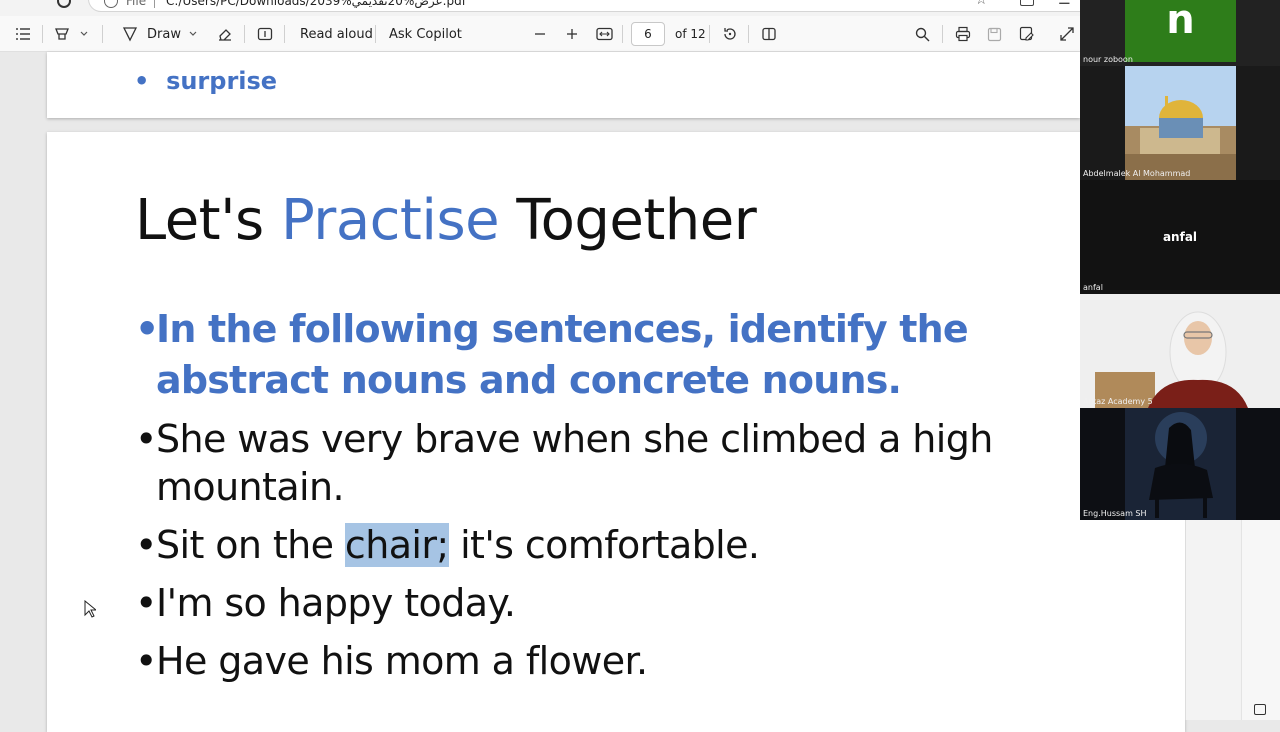 This screenshot has width=1280, height=732. I want to click on participant-name: Abdelmalek Al Mohammad, so click(1137, 173).